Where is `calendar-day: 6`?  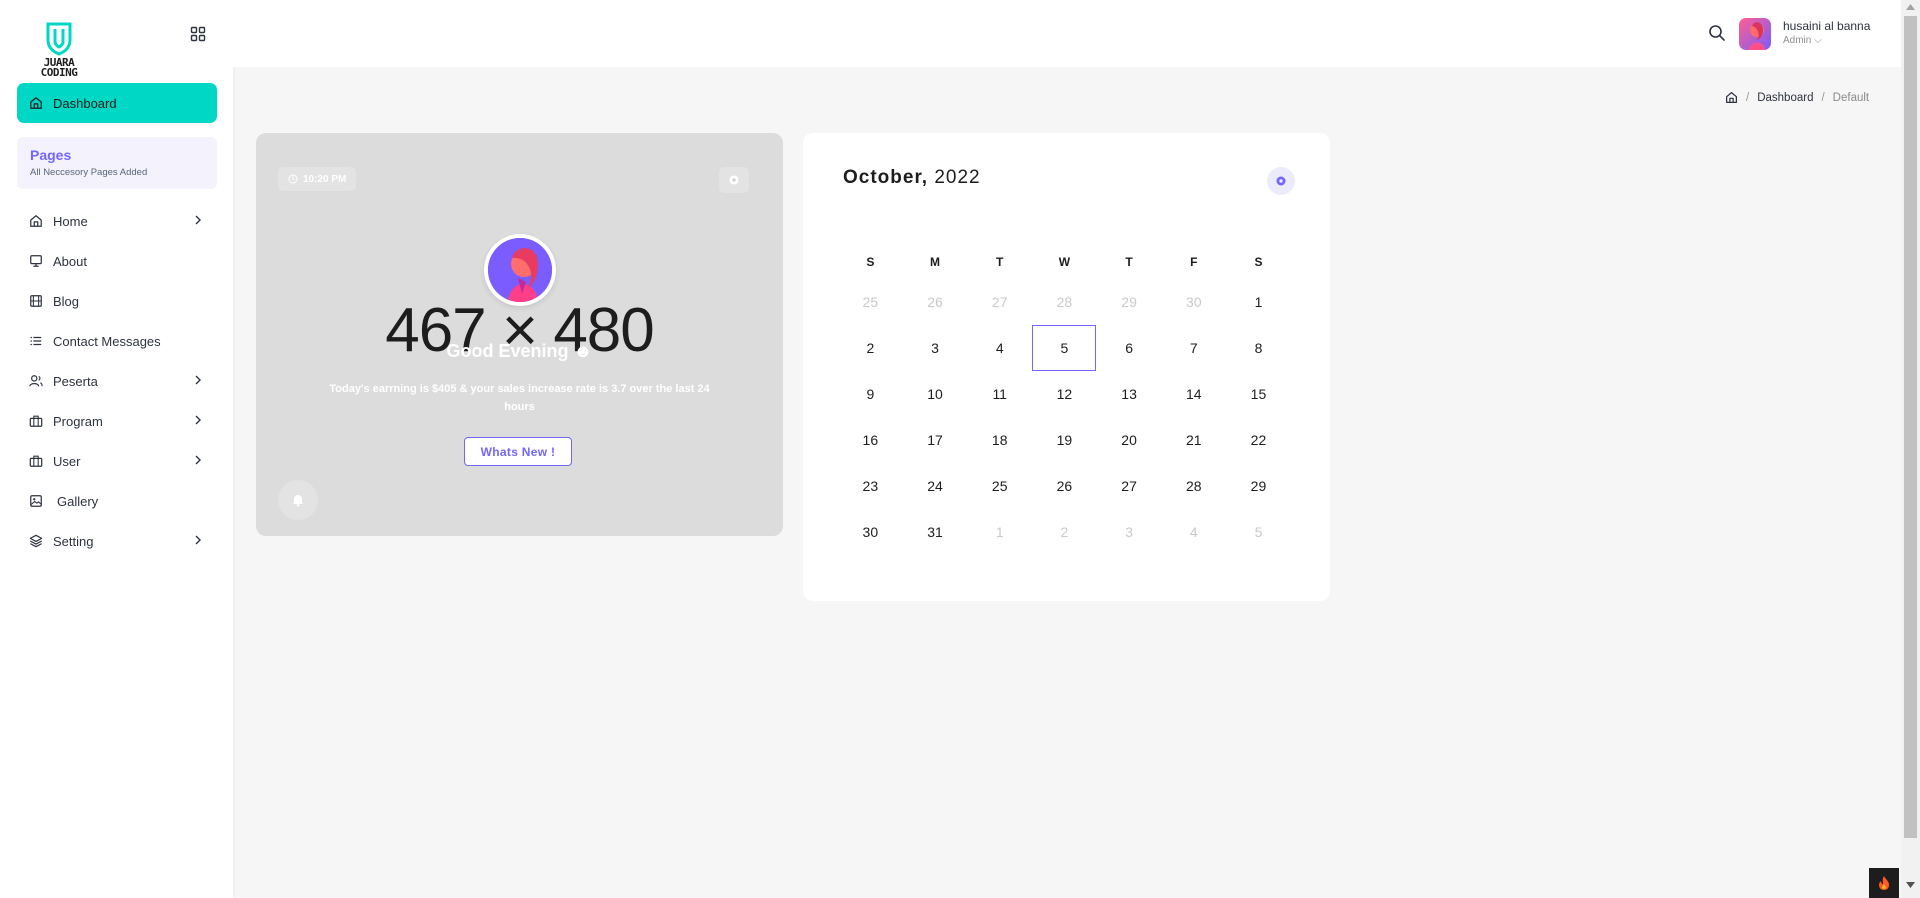
calendar-day: 6 is located at coordinates (1129, 348).